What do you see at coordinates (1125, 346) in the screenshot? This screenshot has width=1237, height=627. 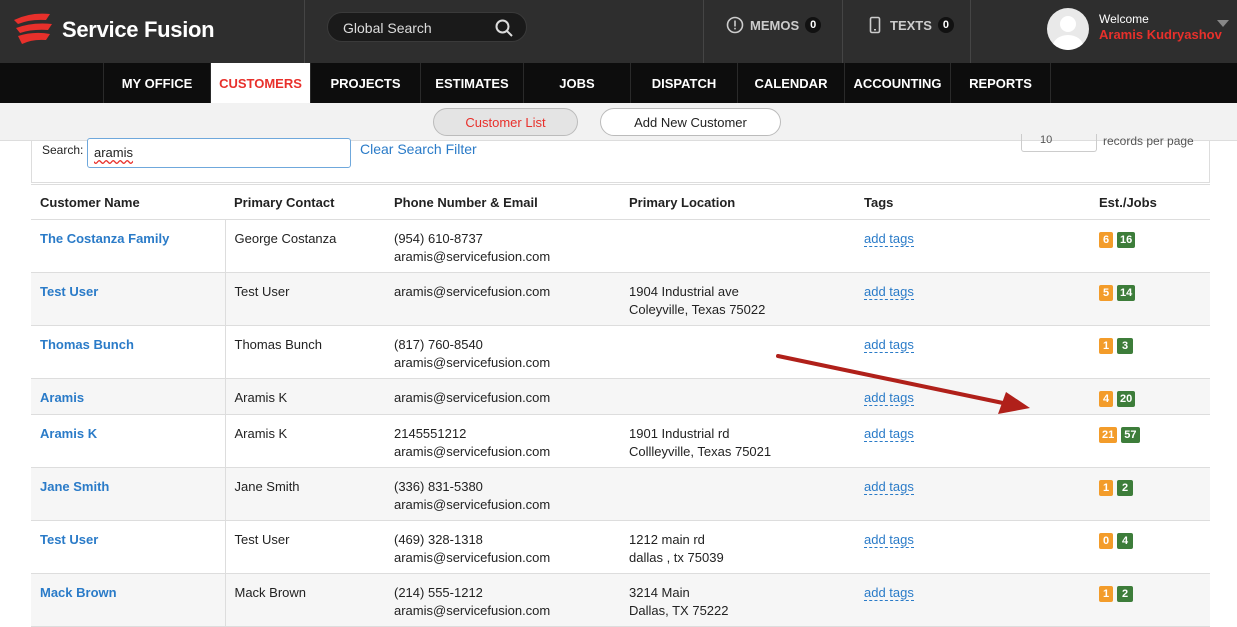 I see `jobs-count-badge: 3` at bounding box center [1125, 346].